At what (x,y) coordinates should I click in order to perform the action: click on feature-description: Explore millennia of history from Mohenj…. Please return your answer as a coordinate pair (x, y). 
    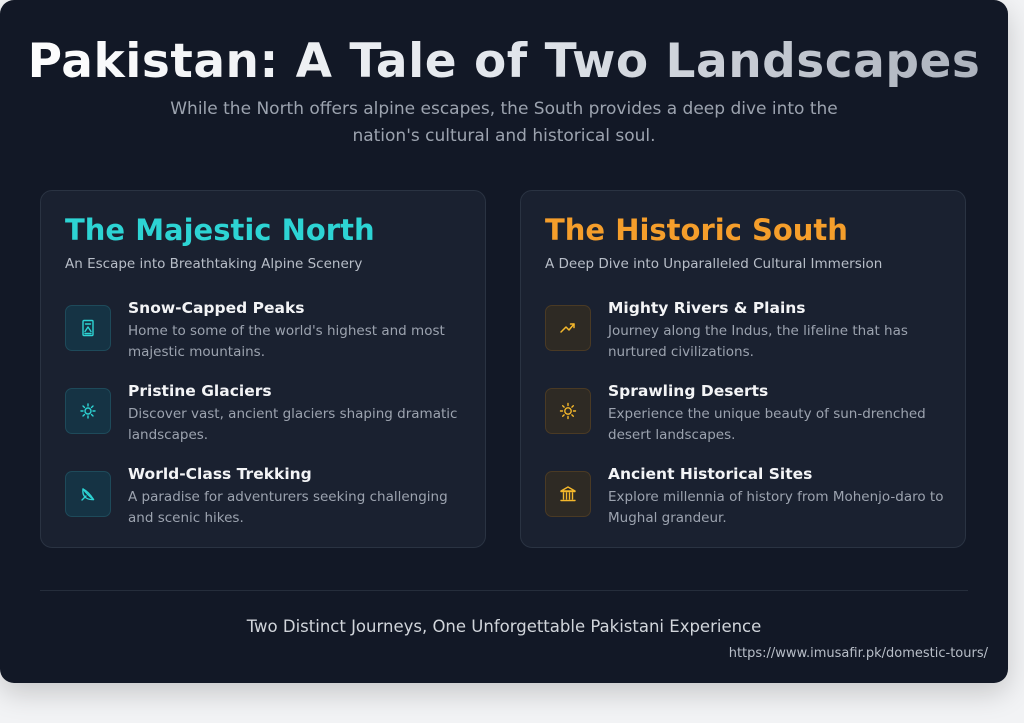
    Looking at the image, I should click on (776, 507).